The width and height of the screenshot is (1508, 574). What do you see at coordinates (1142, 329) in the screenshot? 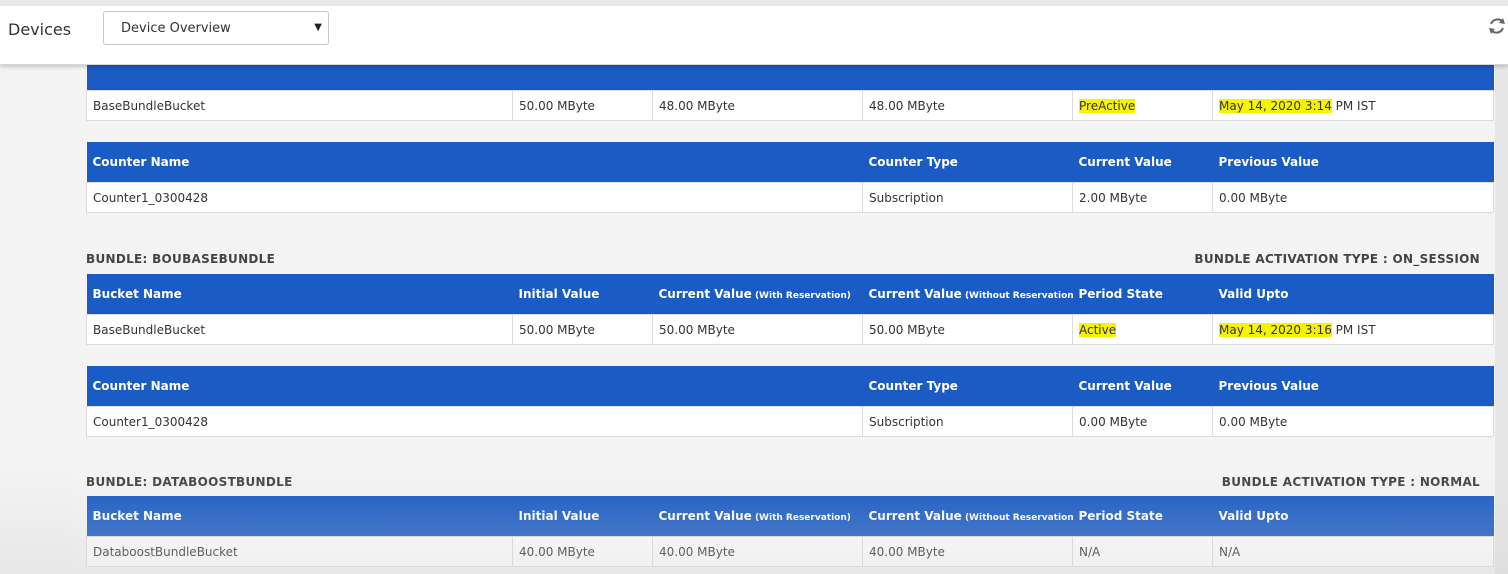
I see `period-state: Active` at bounding box center [1142, 329].